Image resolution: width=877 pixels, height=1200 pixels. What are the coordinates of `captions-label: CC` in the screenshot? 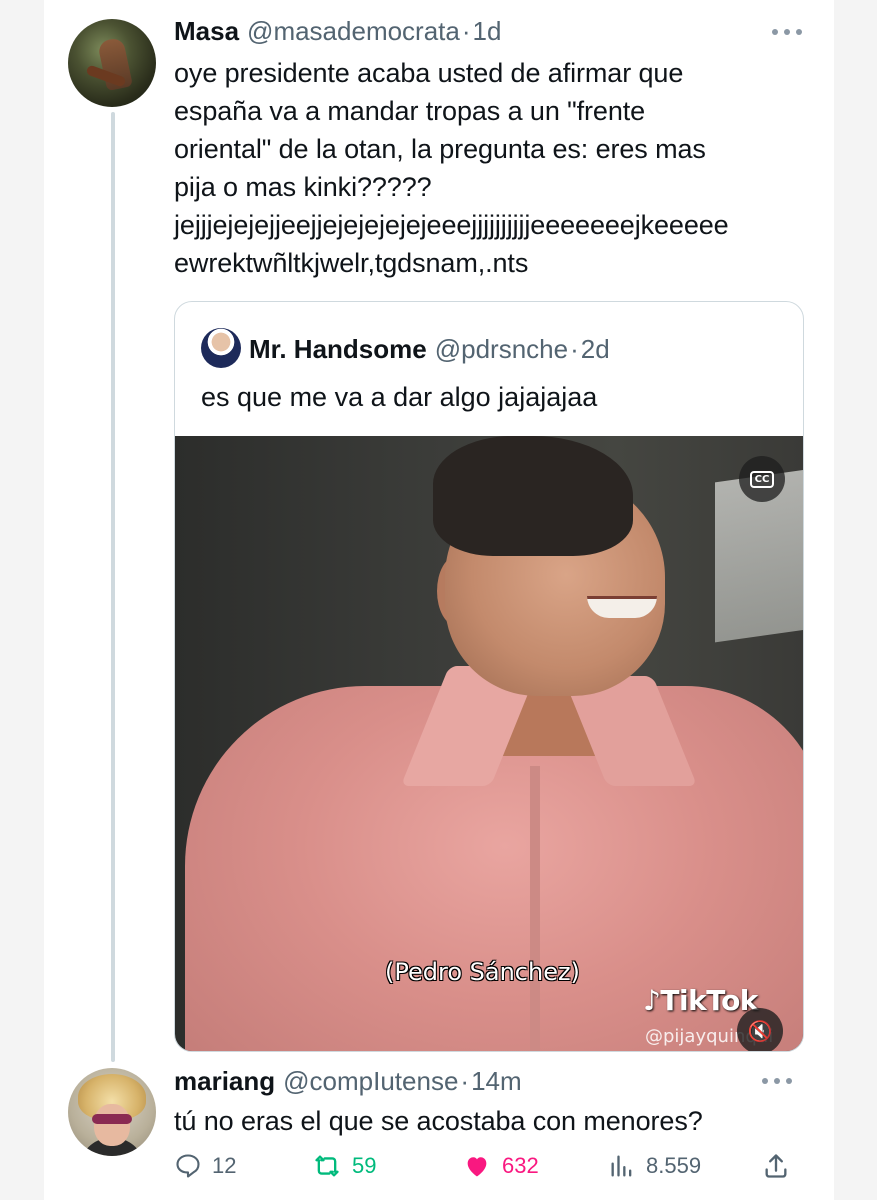 It's located at (762, 479).